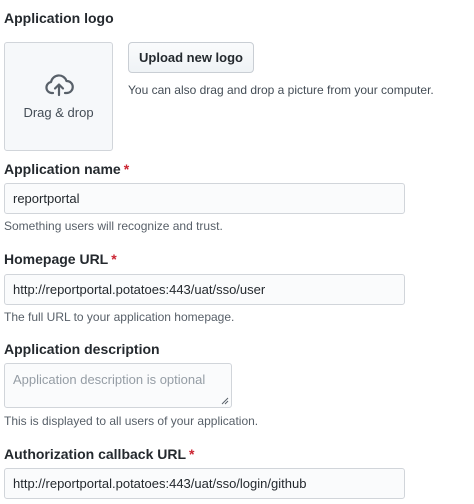  I want to click on application-logo-heading: Application logo, so click(59, 18).